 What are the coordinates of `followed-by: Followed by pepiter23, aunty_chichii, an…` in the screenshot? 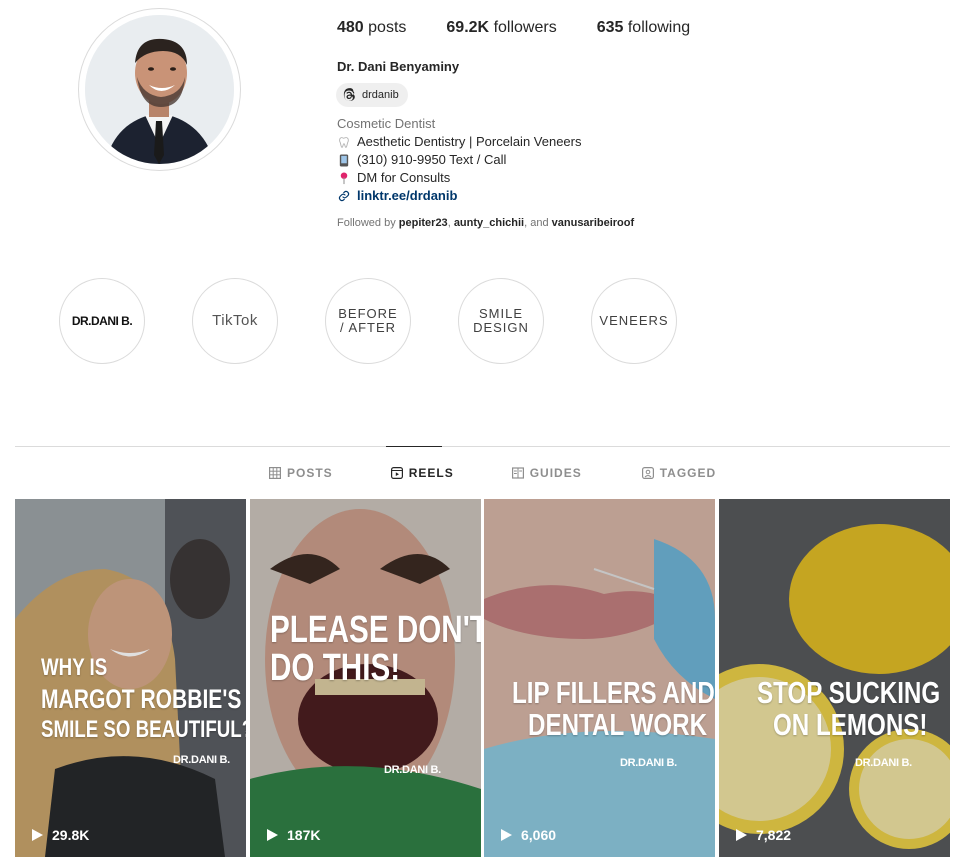 It's located at (485, 223).